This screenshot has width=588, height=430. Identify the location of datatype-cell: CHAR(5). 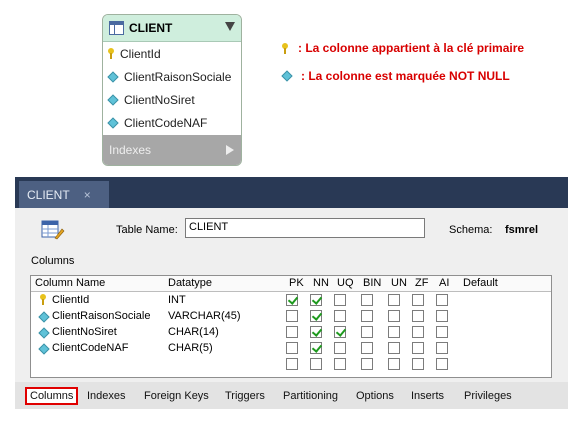
(190, 348).